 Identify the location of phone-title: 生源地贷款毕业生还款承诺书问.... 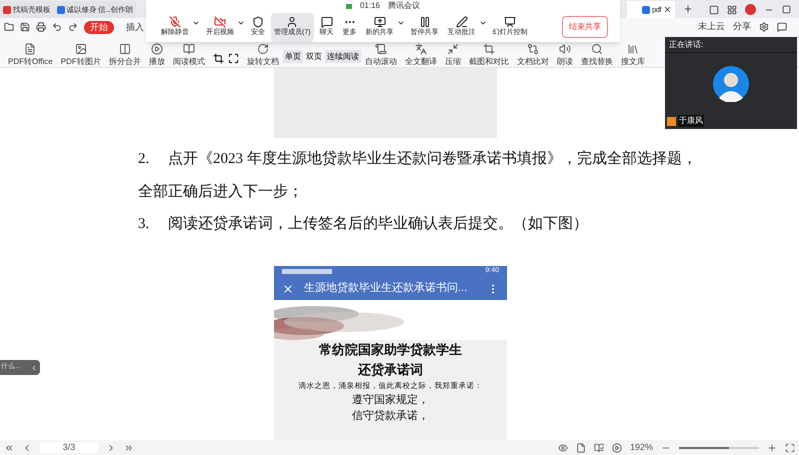
(386, 288).